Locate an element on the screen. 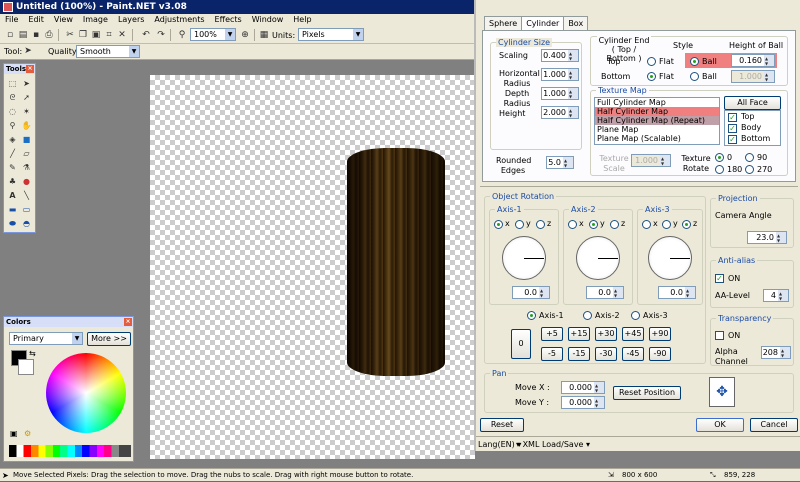  ok-button: OK is located at coordinates (720, 425).